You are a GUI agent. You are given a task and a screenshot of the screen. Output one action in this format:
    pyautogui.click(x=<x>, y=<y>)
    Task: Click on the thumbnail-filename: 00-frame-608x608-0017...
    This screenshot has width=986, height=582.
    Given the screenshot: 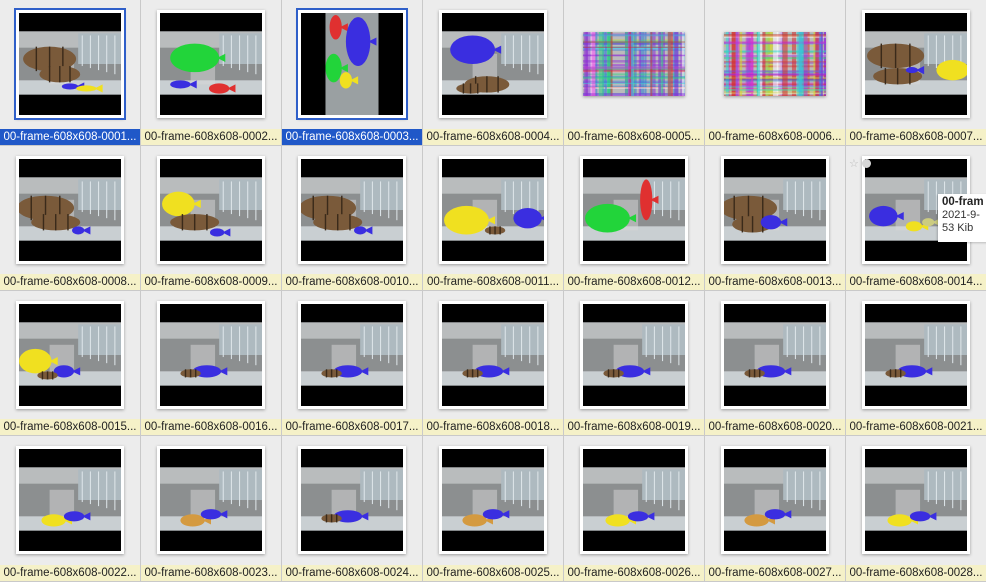 What is the action you would take?
    pyautogui.click(x=352, y=427)
    